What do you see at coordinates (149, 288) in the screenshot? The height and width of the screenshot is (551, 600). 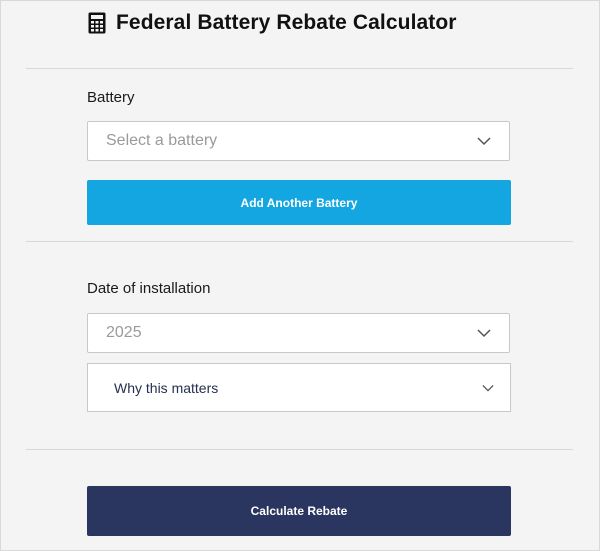 I see `installation-date-label: Date of installation` at bounding box center [149, 288].